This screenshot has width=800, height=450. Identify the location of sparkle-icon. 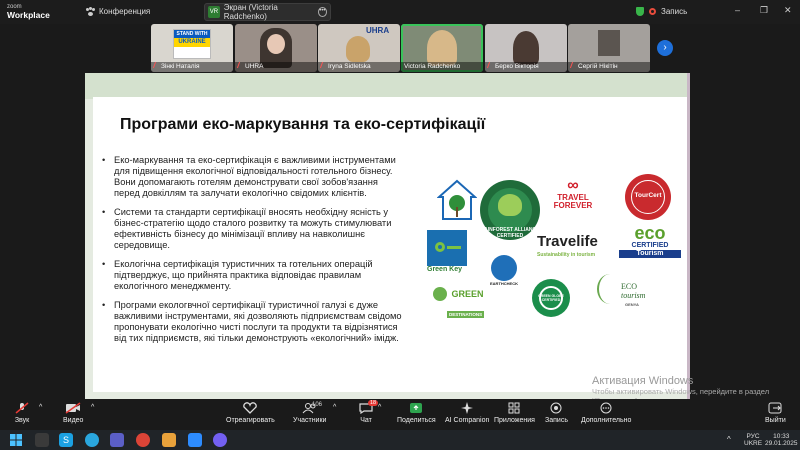
(467, 408).